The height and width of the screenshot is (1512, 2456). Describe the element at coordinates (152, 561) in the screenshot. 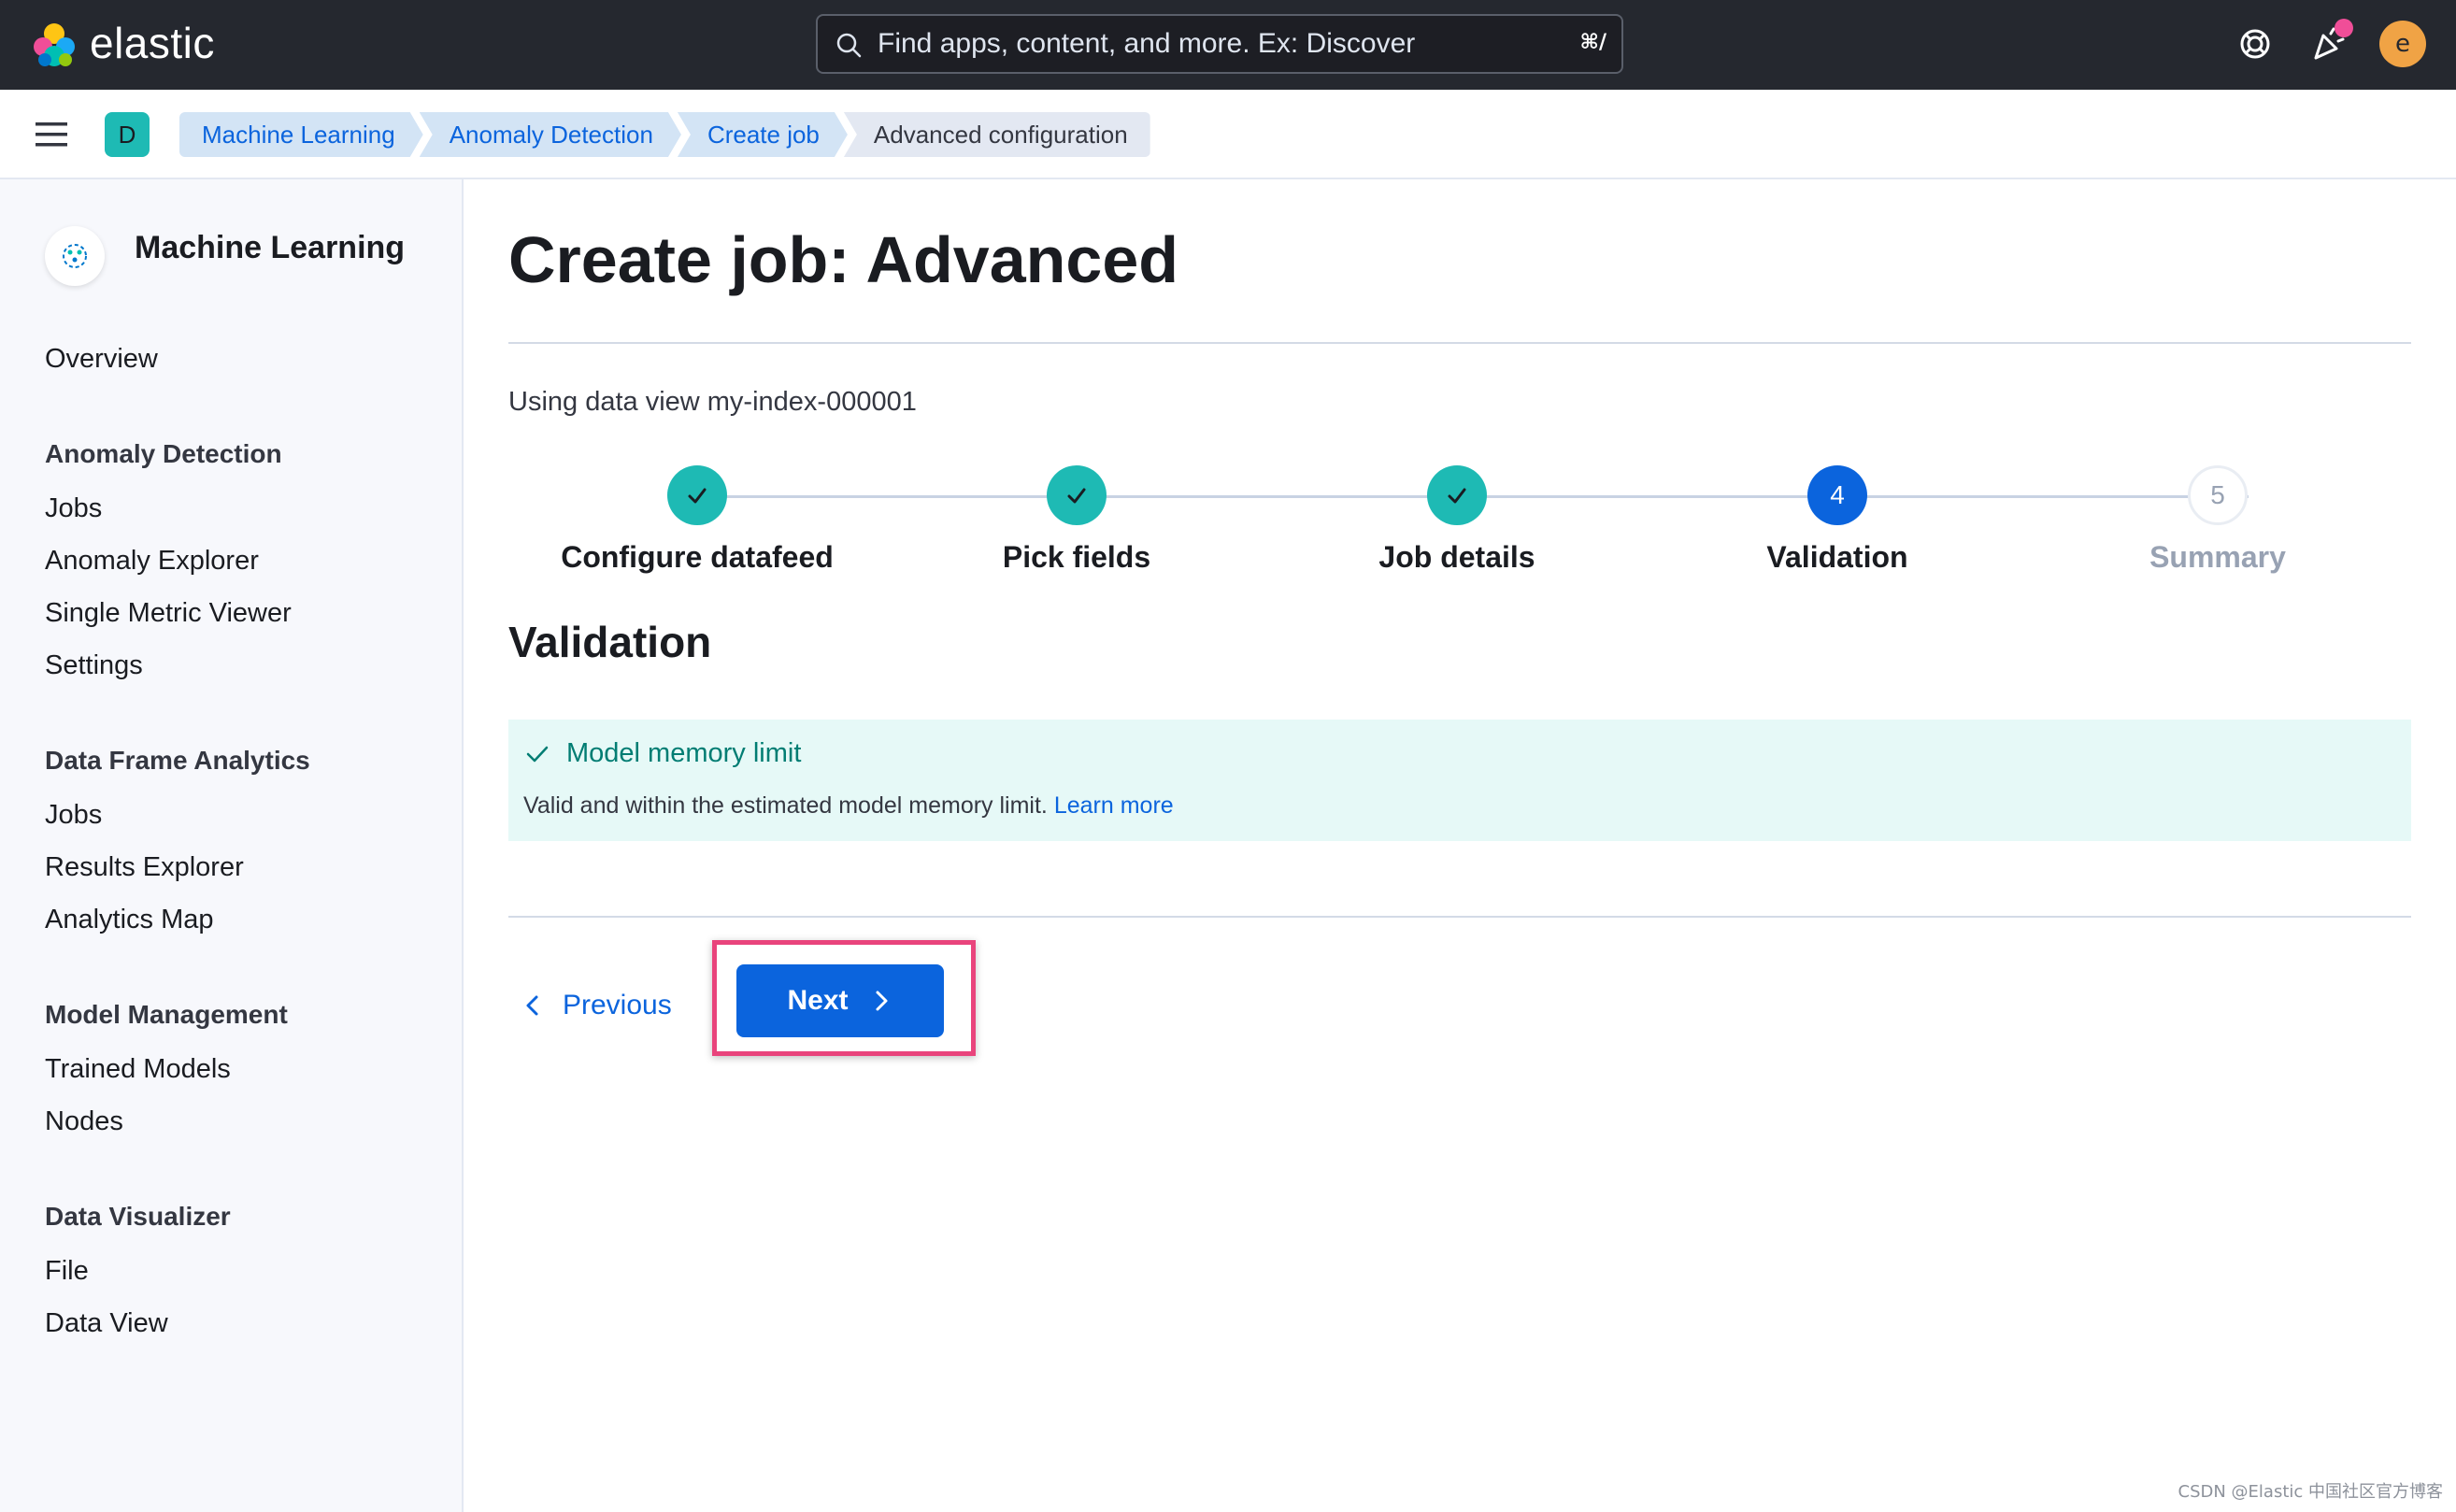

I see `sidebar-item-anomaly-explorer: Anomaly Explorer` at that location.